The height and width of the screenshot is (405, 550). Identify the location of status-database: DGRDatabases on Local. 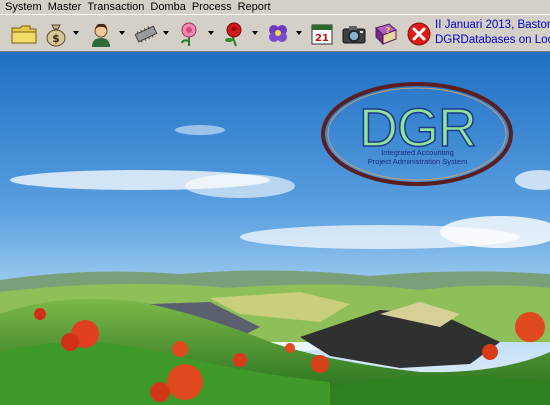
(492, 40).